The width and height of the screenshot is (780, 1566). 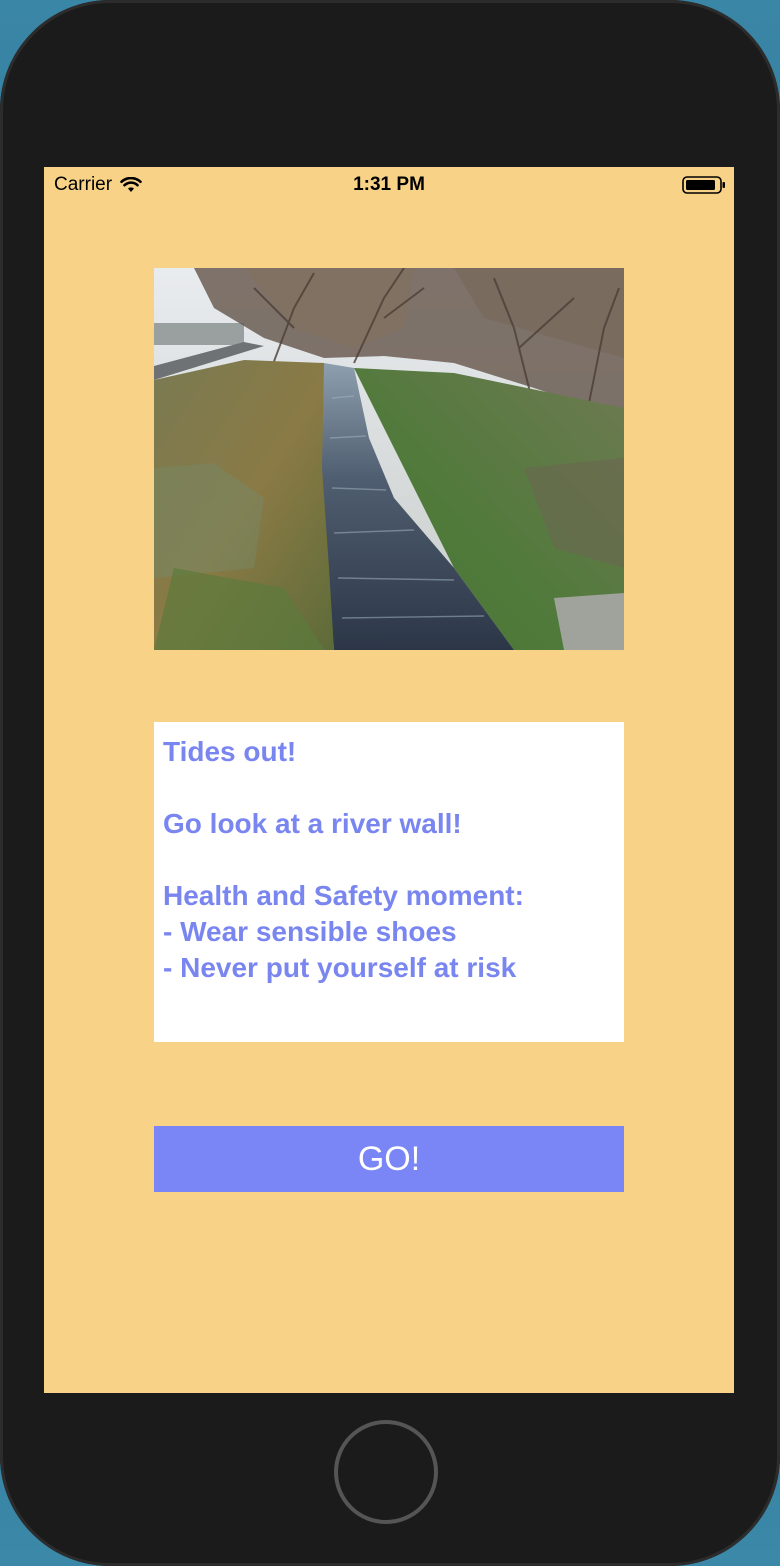 I want to click on status-bar: Carrier 1:31 PM, so click(x=389, y=185).